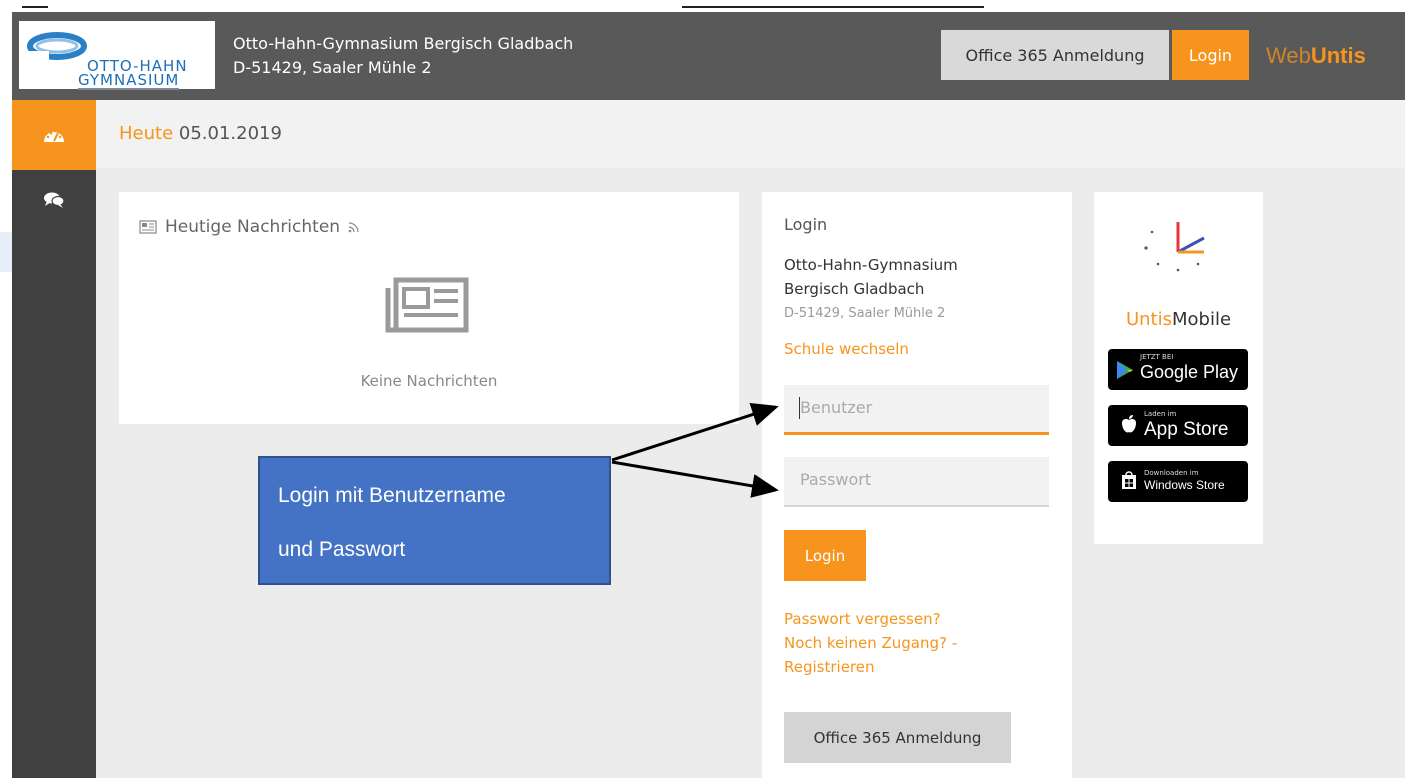 This screenshot has width=1405, height=778. I want to click on sidebar-item-dashboard, so click(54, 135).